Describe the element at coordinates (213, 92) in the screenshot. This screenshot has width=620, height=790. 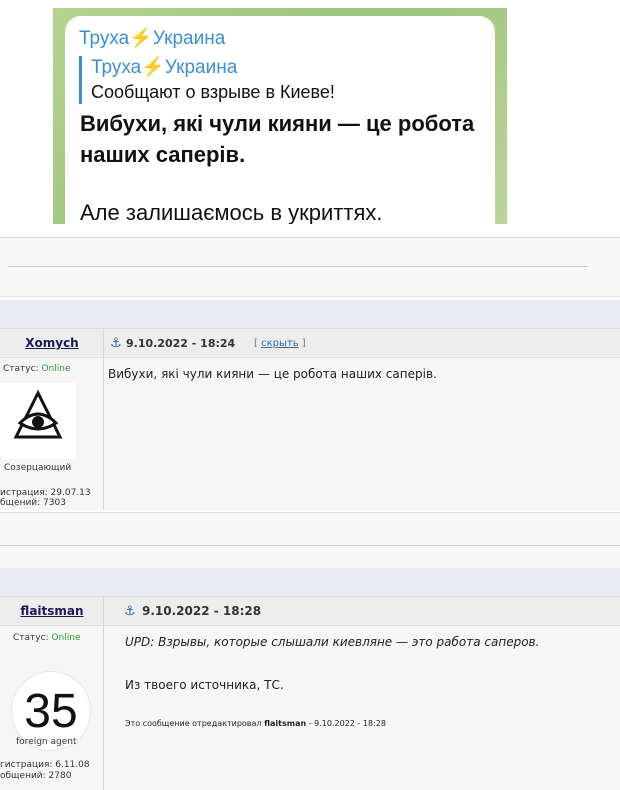
I see `reply-text: Сообщают о взрыве в Киеве!` at that location.